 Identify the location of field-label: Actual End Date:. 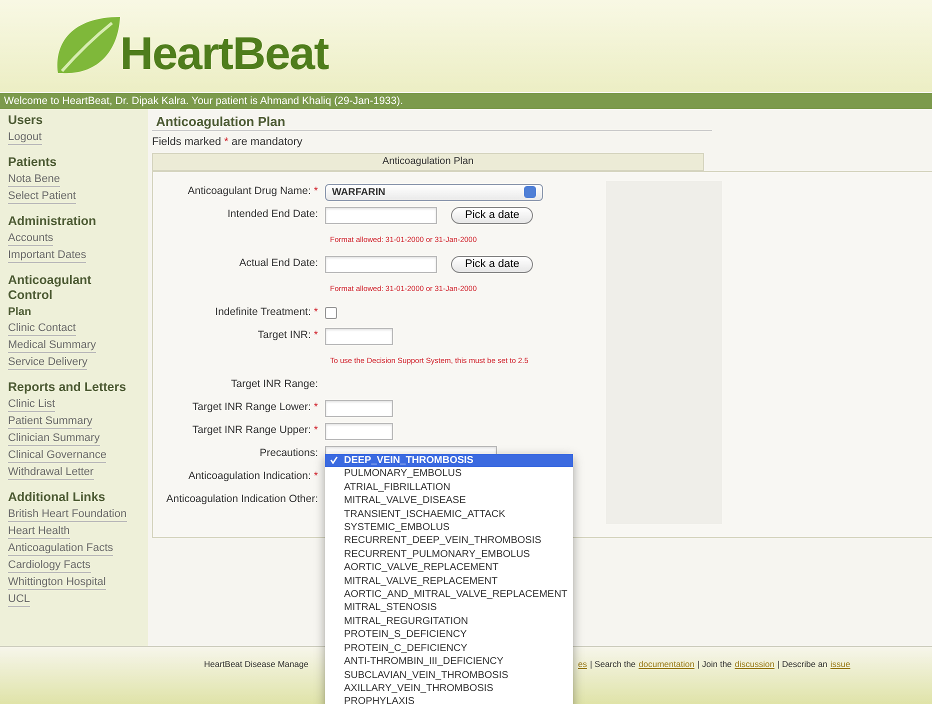
(278, 264).